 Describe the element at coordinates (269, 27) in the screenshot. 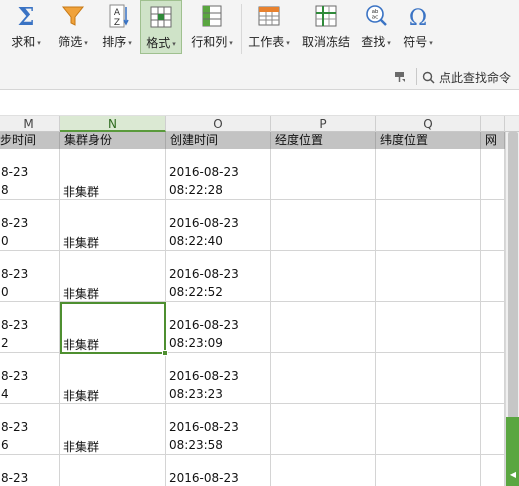

I see `worksheet-button: 工作表 ▾` at that location.